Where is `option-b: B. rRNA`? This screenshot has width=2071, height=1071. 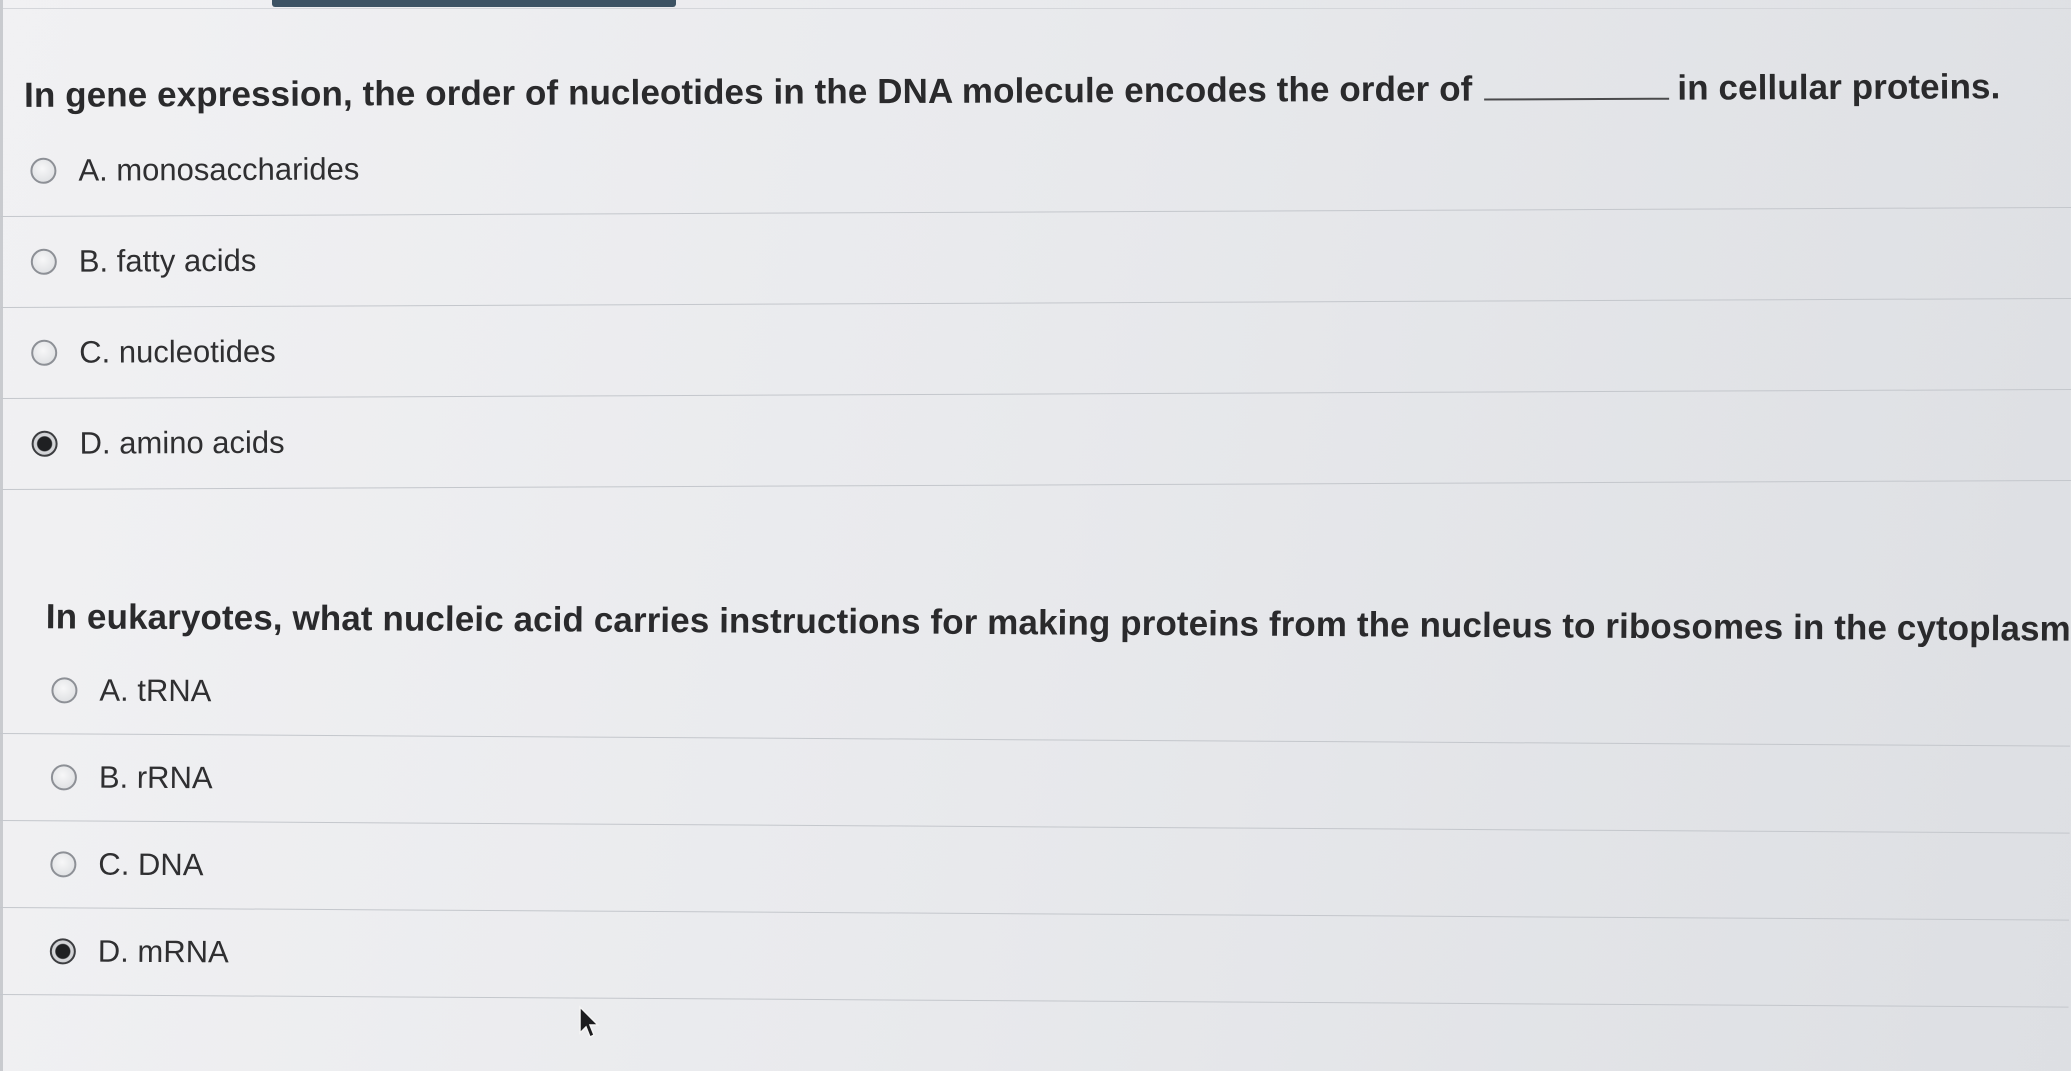
option-b: B. rRNA is located at coordinates (1035, 783).